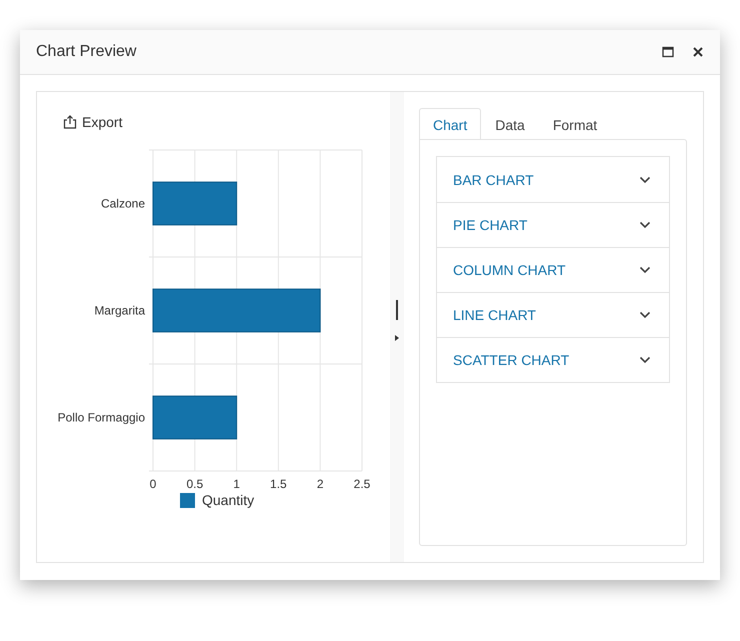 Image resolution: width=740 pixels, height=641 pixels. What do you see at coordinates (668, 52) in the screenshot?
I see `maximize-icon` at bounding box center [668, 52].